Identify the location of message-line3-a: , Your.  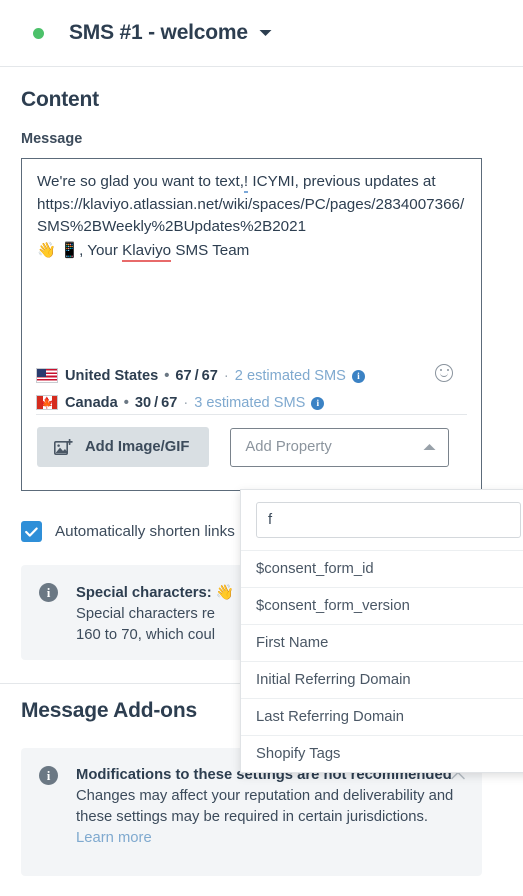
(101, 250).